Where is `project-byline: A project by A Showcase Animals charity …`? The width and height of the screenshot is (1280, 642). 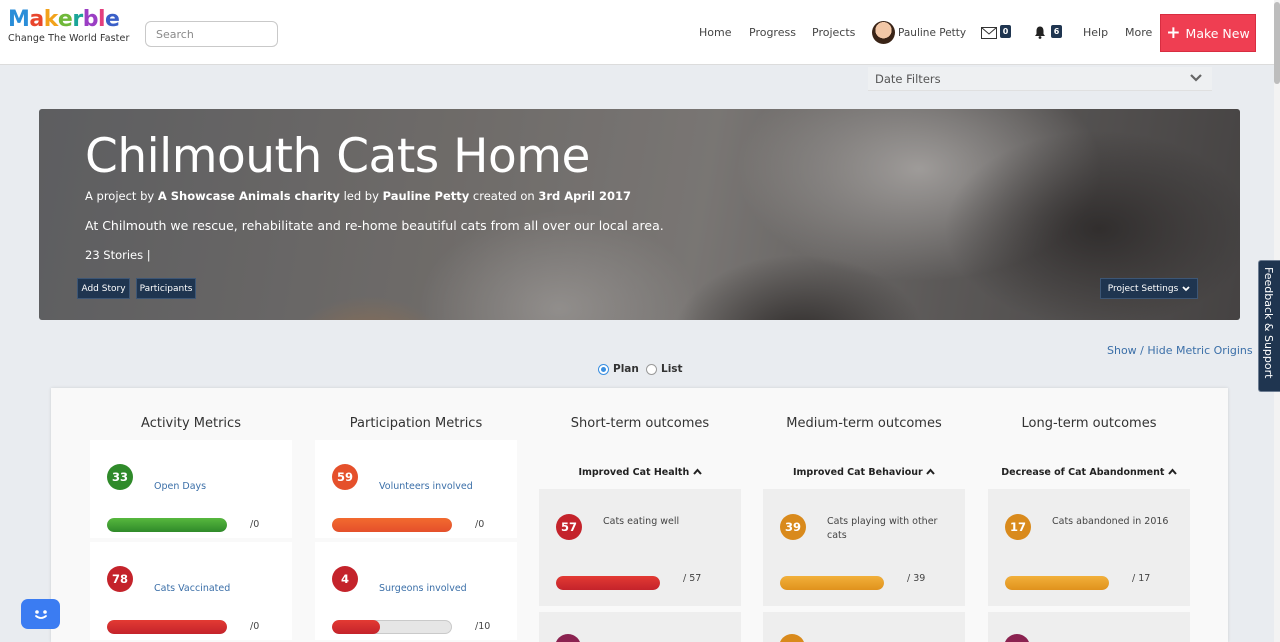
project-byline: A project by A Showcase Animals charity … is located at coordinates (358, 196).